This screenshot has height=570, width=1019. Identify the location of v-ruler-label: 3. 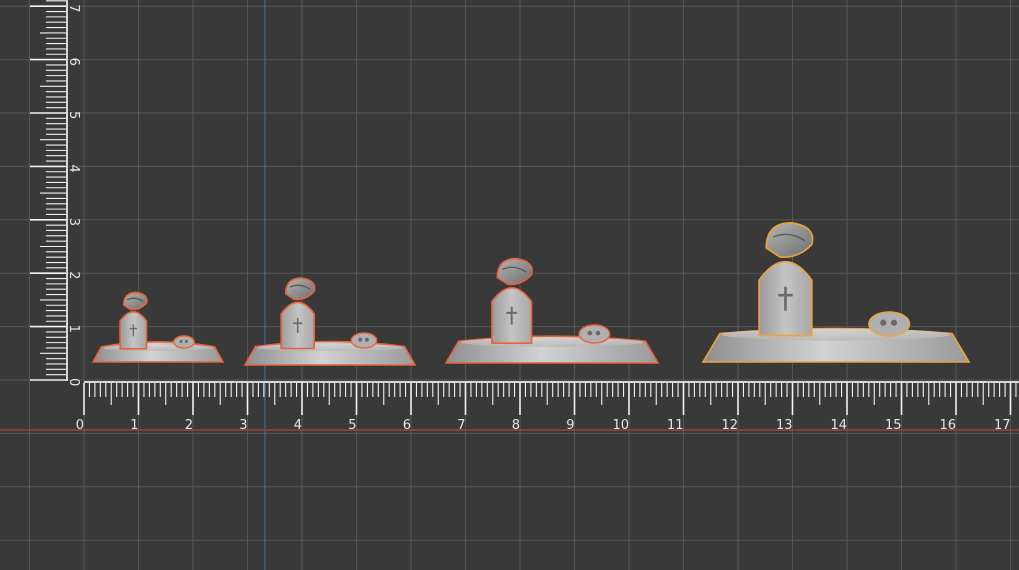
(73, 222).